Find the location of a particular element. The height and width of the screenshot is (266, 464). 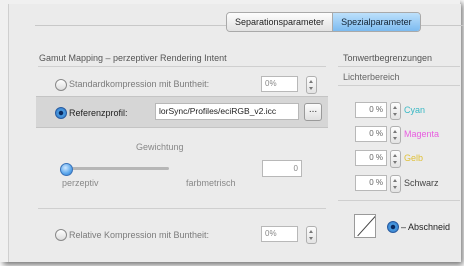

highlight-range-title: Lichterbereich is located at coordinates (371, 77).